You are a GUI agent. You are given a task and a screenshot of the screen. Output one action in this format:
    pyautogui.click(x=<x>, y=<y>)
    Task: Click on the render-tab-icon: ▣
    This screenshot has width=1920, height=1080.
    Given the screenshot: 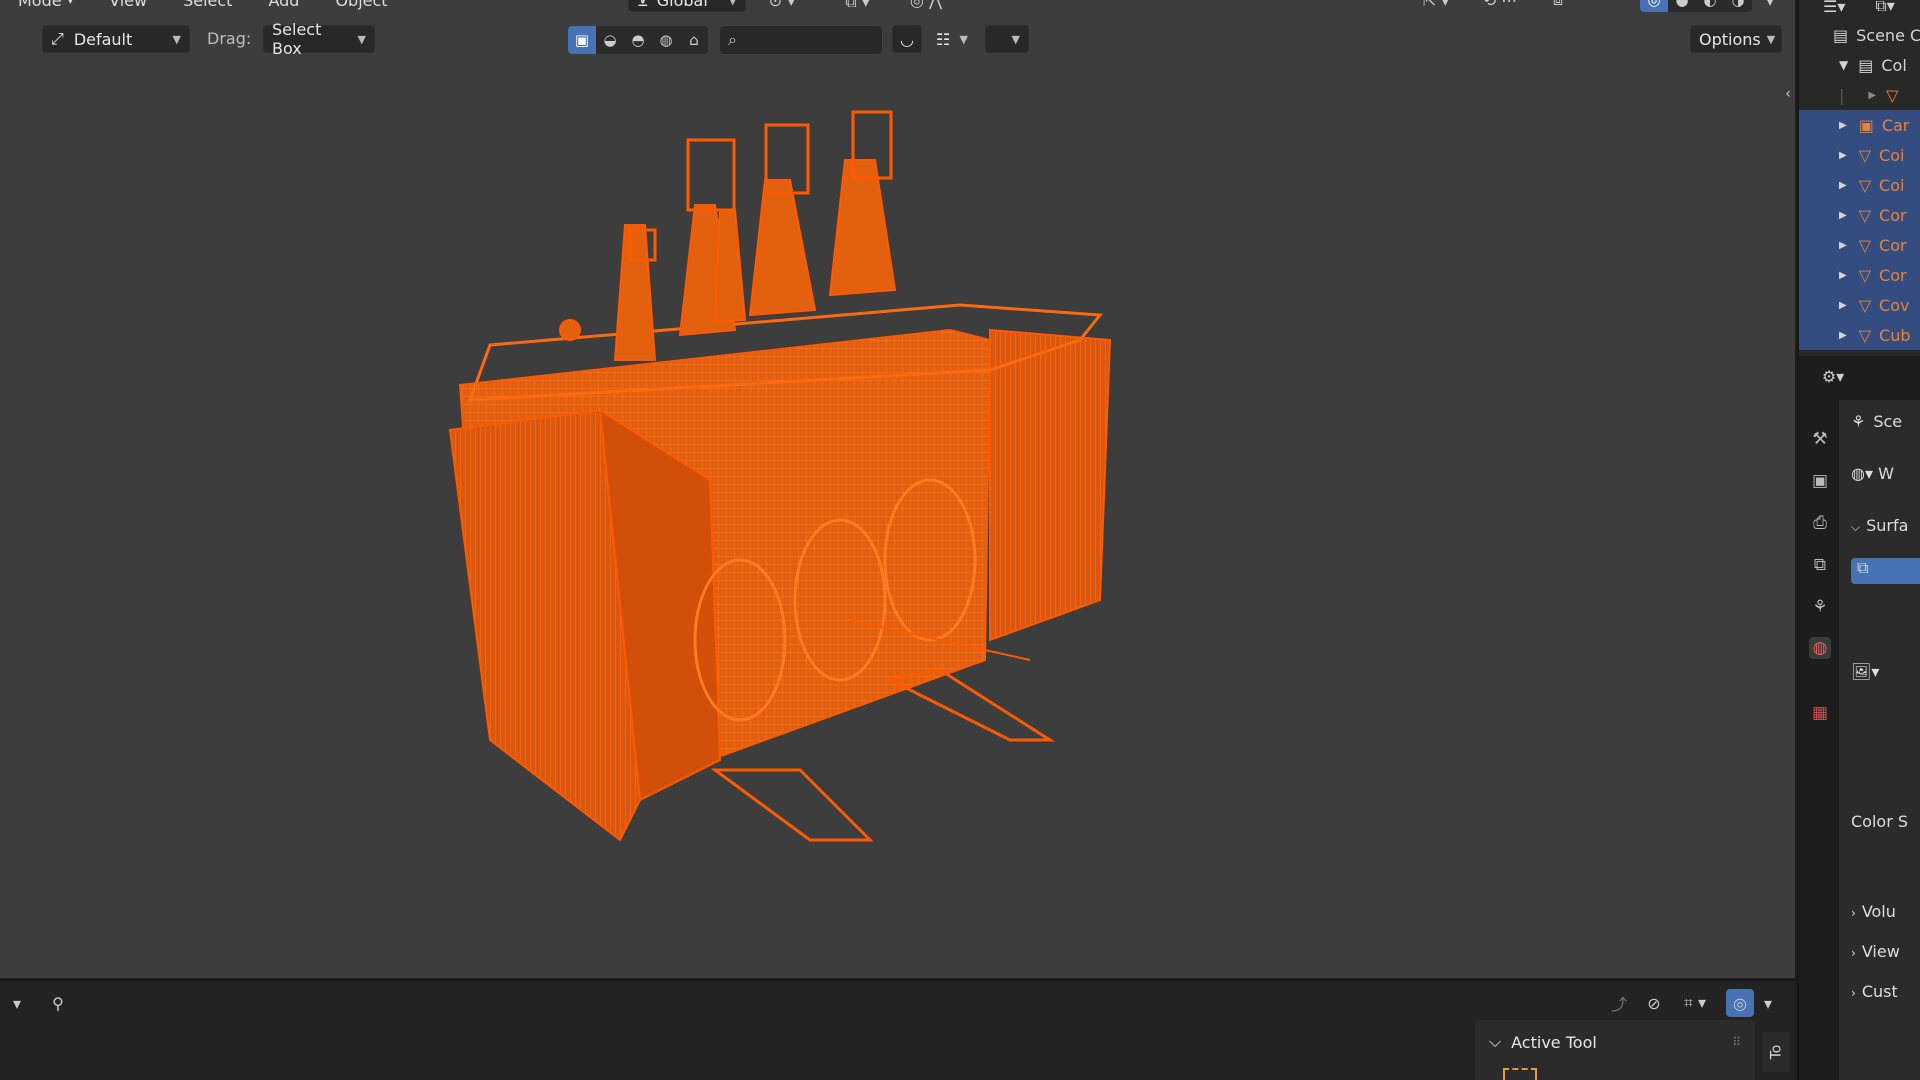 What is the action you would take?
    pyautogui.click(x=1820, y=481)
    